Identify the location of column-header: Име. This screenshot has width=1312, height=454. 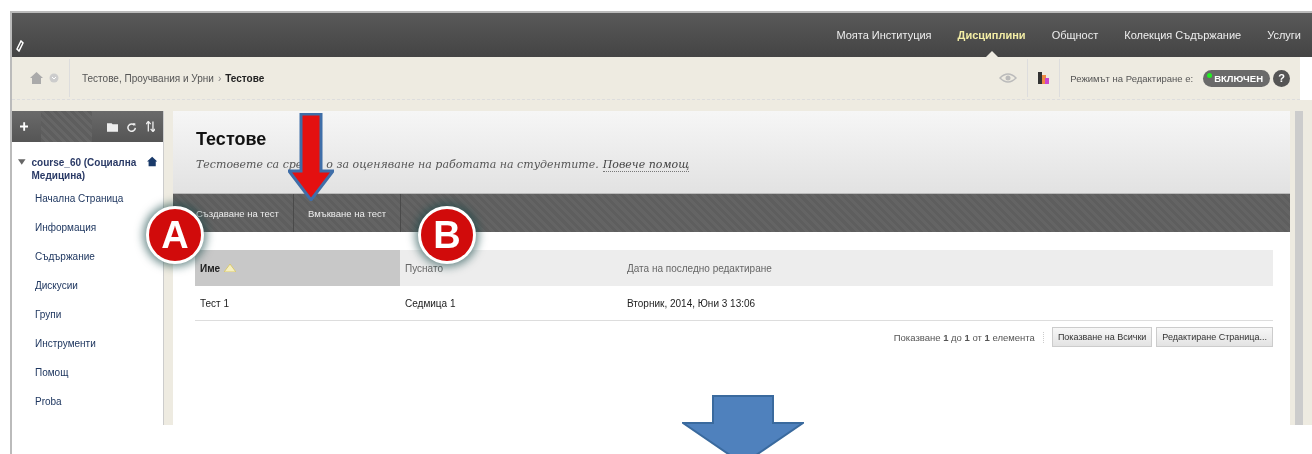
(297, 268).